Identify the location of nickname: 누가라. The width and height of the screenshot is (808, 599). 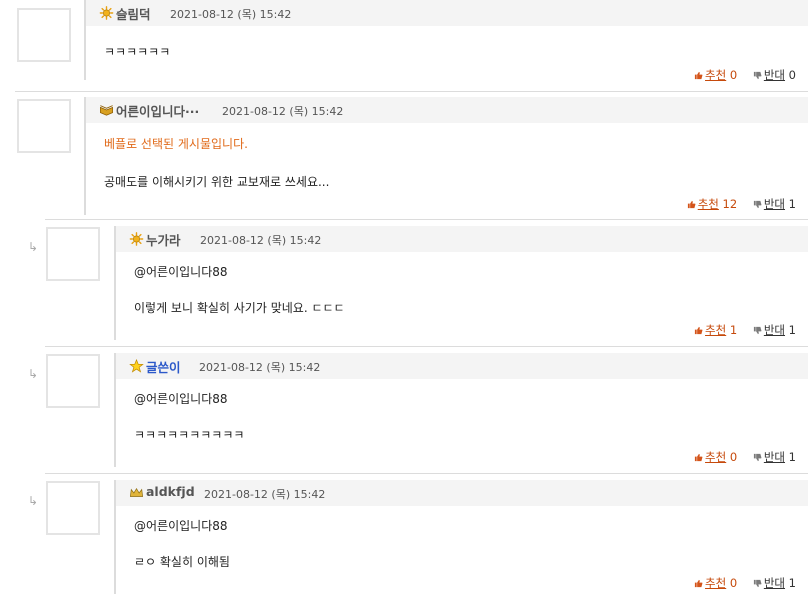
(163, 239).